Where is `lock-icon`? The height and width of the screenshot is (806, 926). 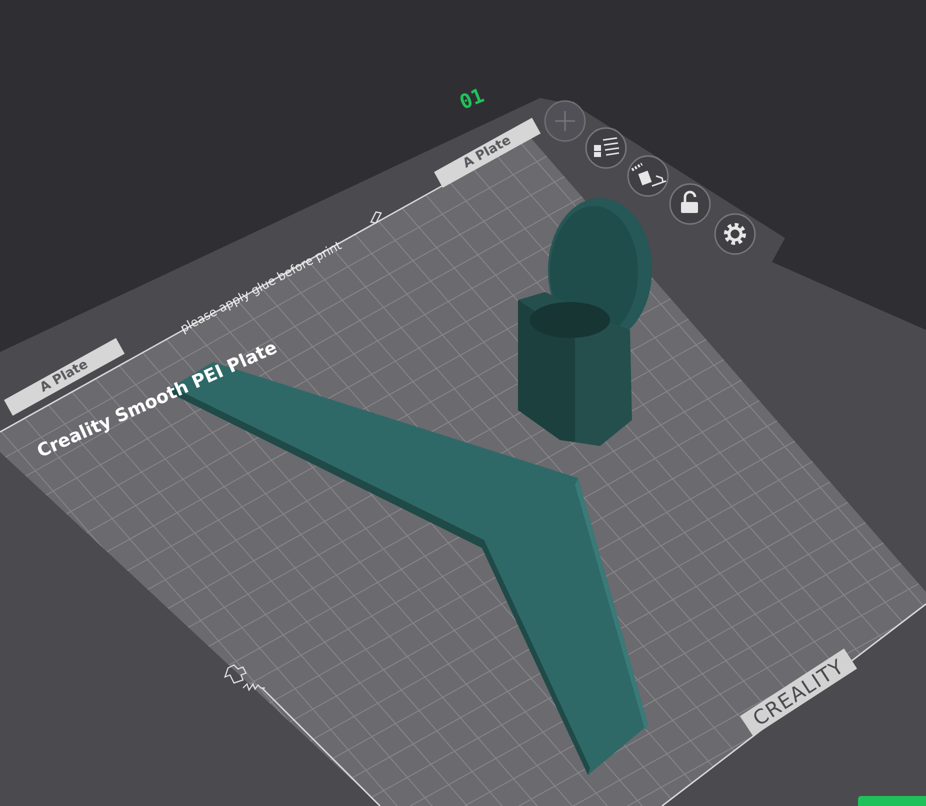 lock-icon is located at coordinates (690, 204).